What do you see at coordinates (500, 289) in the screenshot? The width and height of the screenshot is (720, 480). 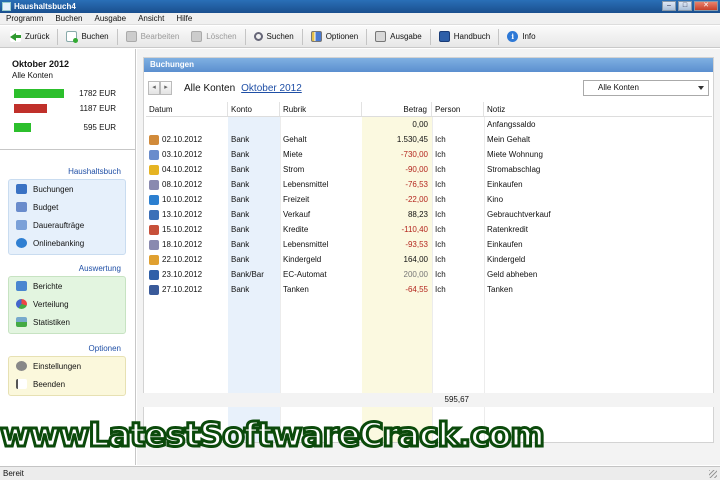 I see `notiz-cell: Tanken` at bounding box center [500, 289].